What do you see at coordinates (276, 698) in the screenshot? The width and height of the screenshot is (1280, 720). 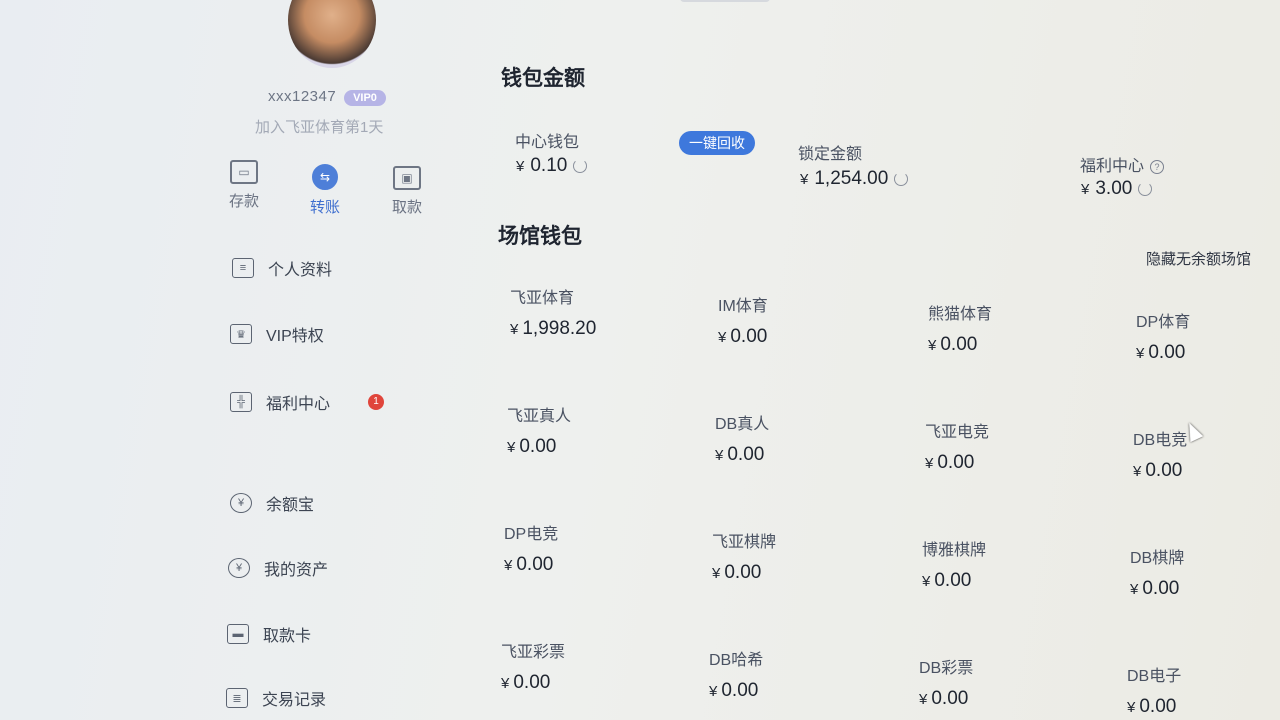 I see `sidebar-item-records: ≣ 交易记录` at bounding box center [276, 698].